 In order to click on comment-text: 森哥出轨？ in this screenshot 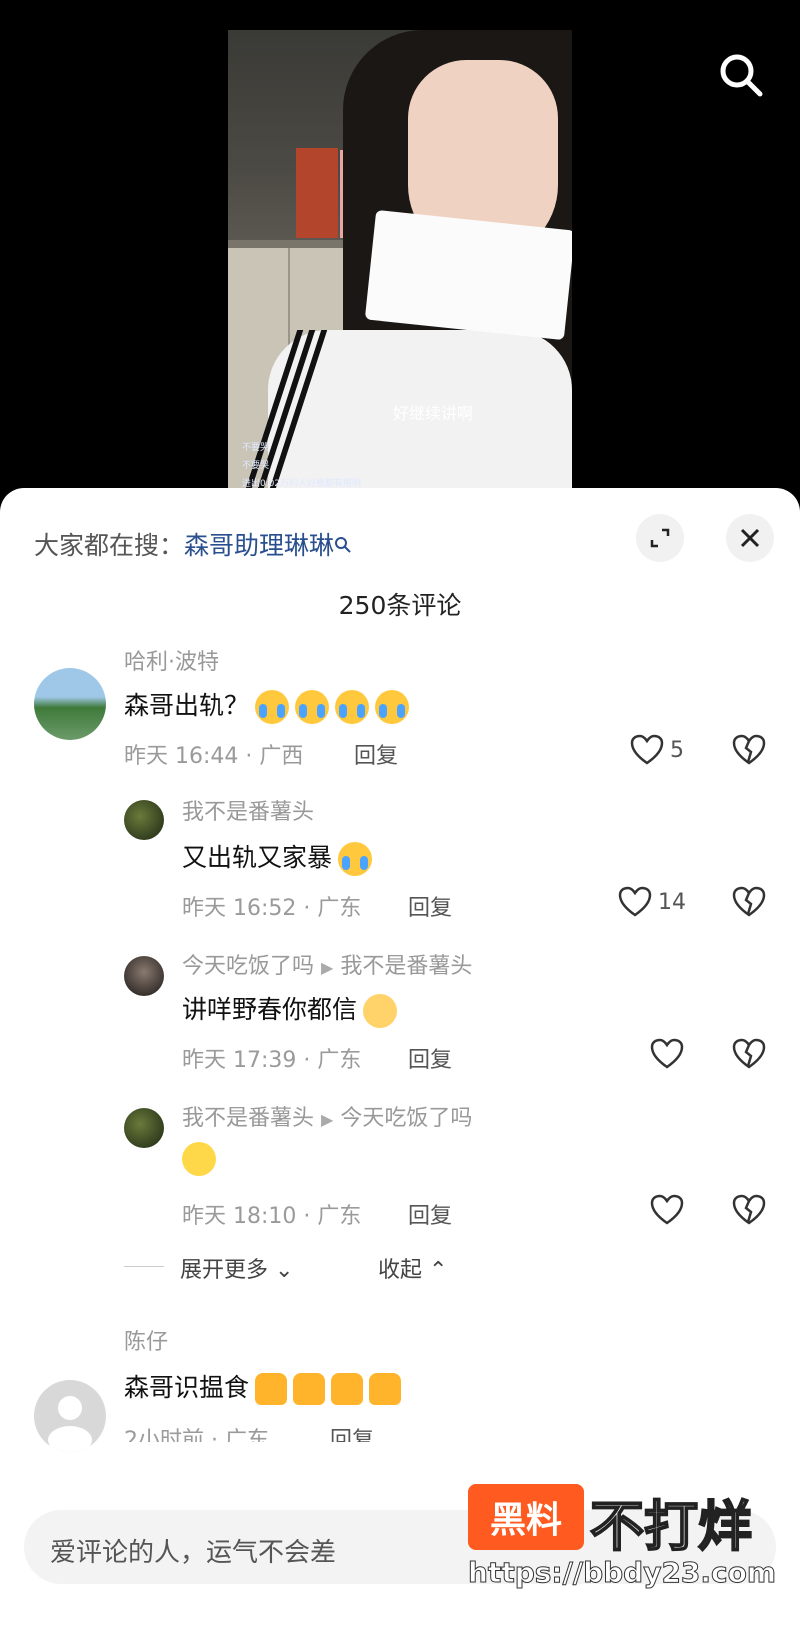, I will do `click(267, 705)`.